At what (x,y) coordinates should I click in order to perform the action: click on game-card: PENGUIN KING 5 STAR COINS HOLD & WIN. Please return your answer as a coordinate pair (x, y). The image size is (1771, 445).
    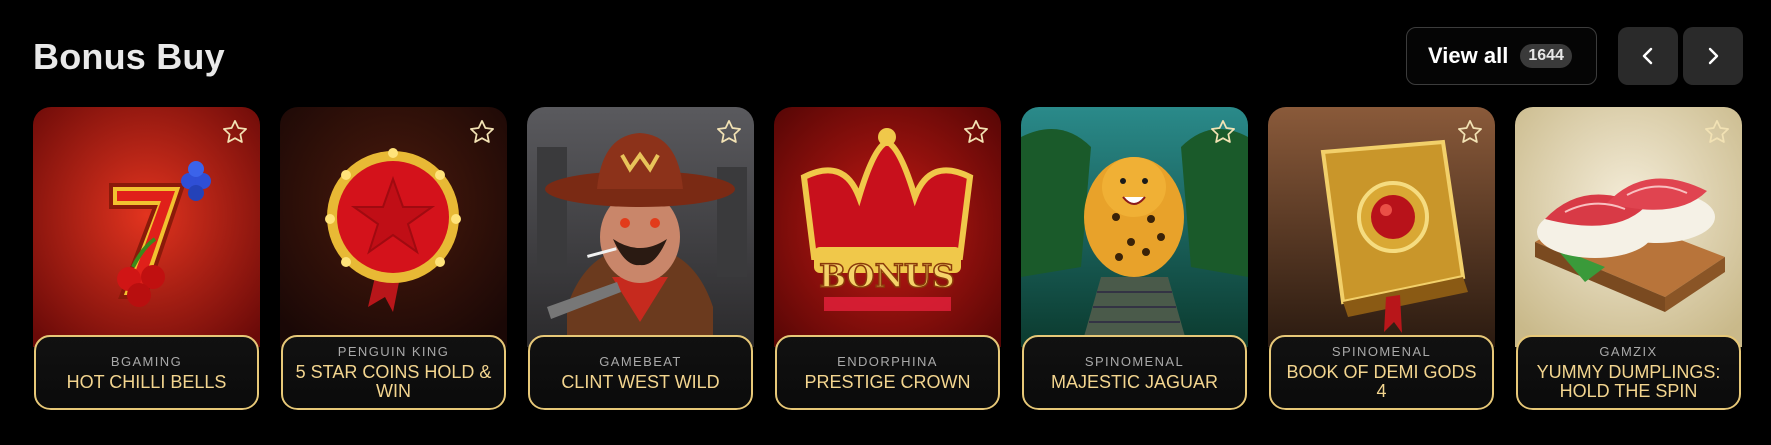
    Looking at the image, I should click on (393, 258).